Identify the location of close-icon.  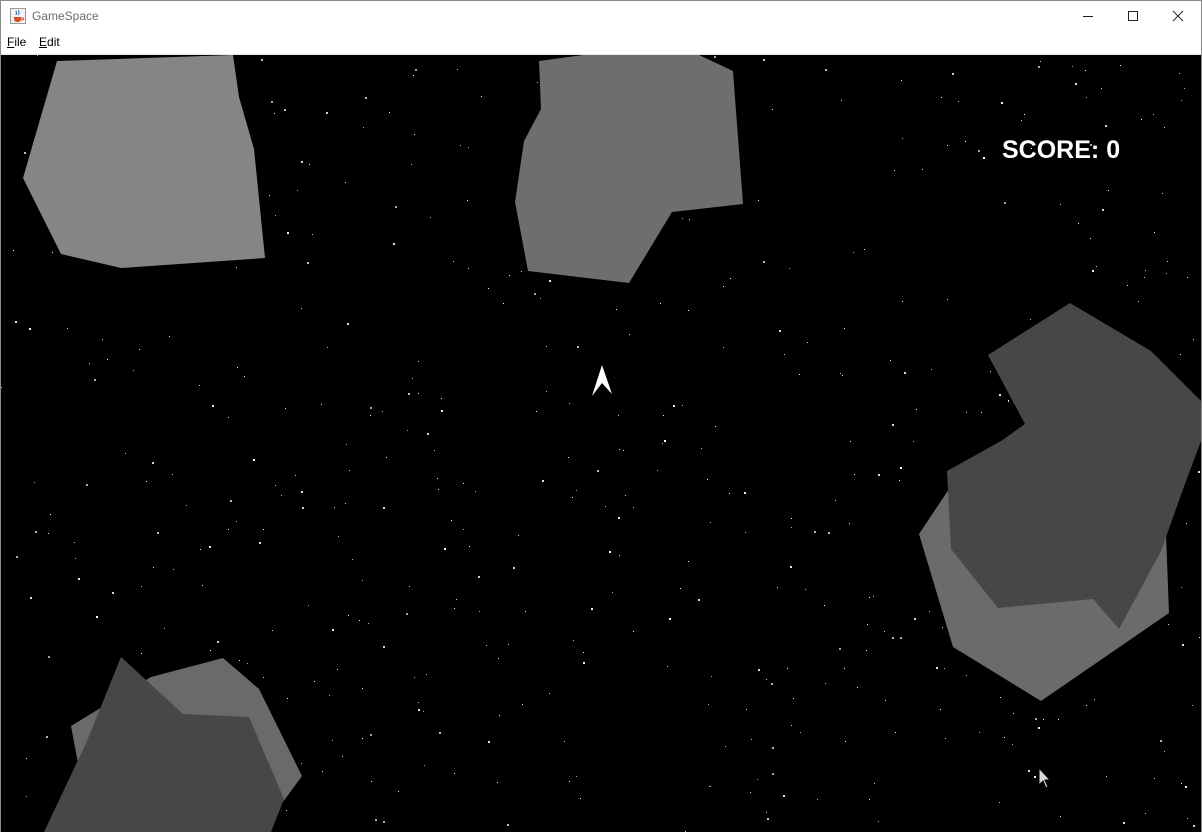
(1178, 16).